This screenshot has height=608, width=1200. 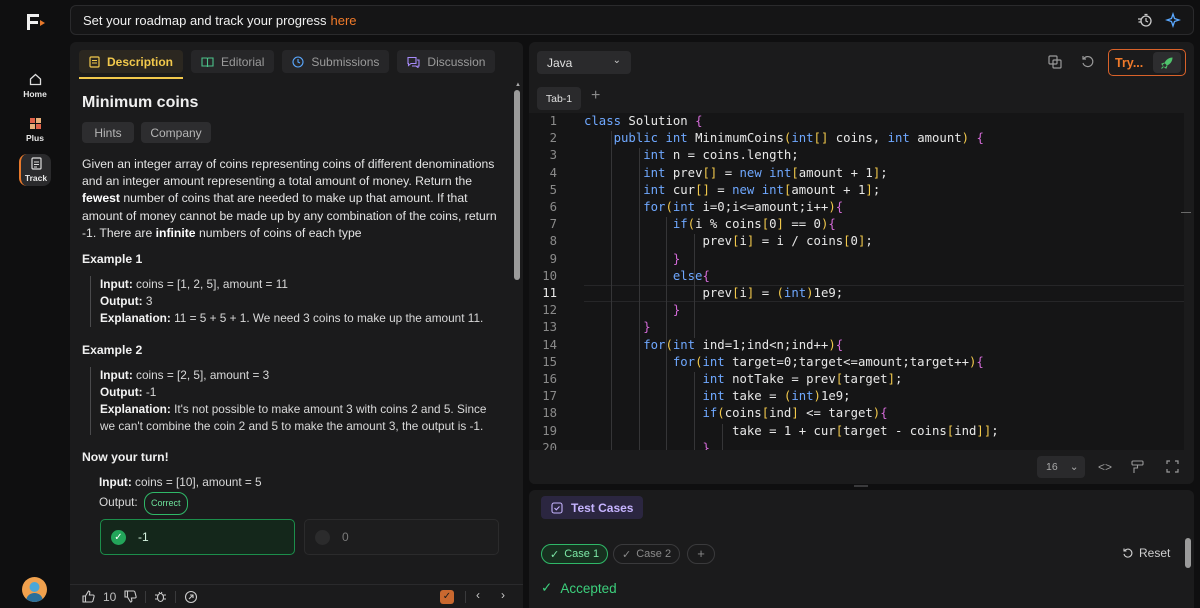 What do you see at coordinates (557, 507) in the screenshot?
I see `test-icon` at bounding box center [557, 507].